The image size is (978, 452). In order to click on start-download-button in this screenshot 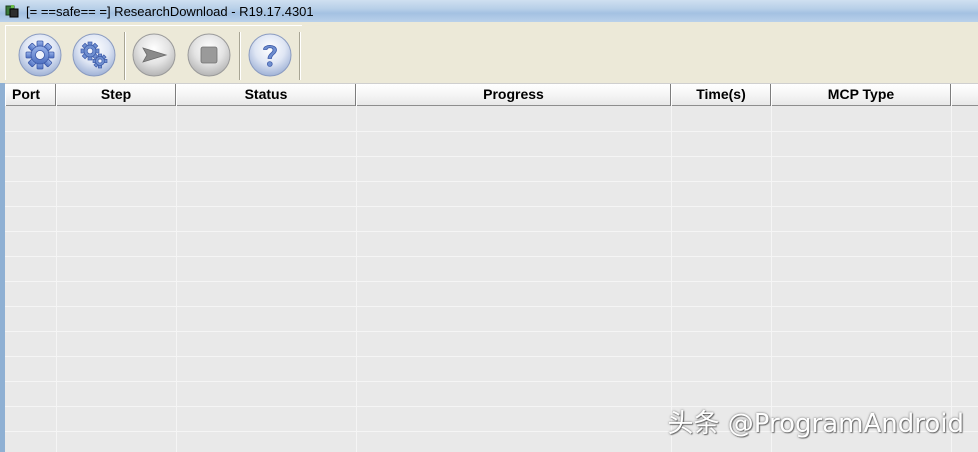, I will do `click(154, 55)`.